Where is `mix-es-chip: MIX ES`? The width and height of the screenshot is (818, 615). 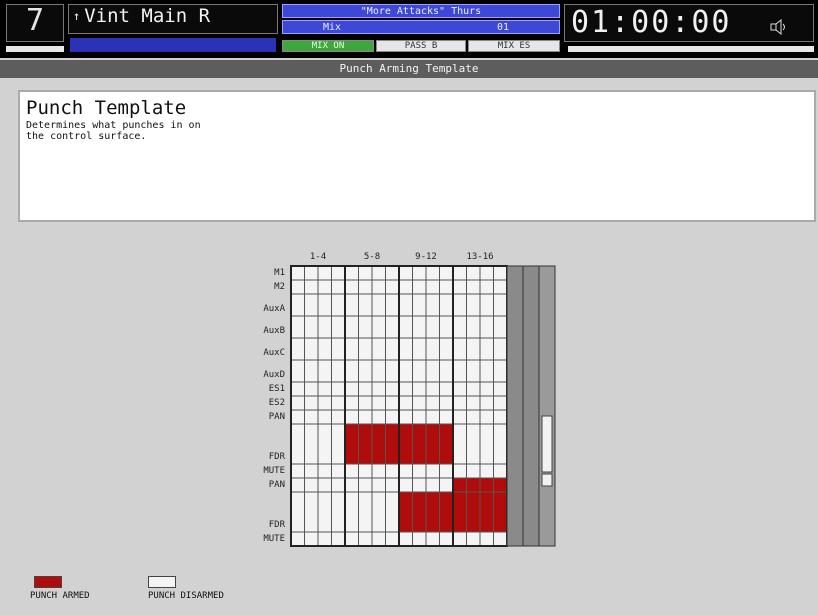 mix-es-chip: MIX ES is located at coordinates (514, 46).